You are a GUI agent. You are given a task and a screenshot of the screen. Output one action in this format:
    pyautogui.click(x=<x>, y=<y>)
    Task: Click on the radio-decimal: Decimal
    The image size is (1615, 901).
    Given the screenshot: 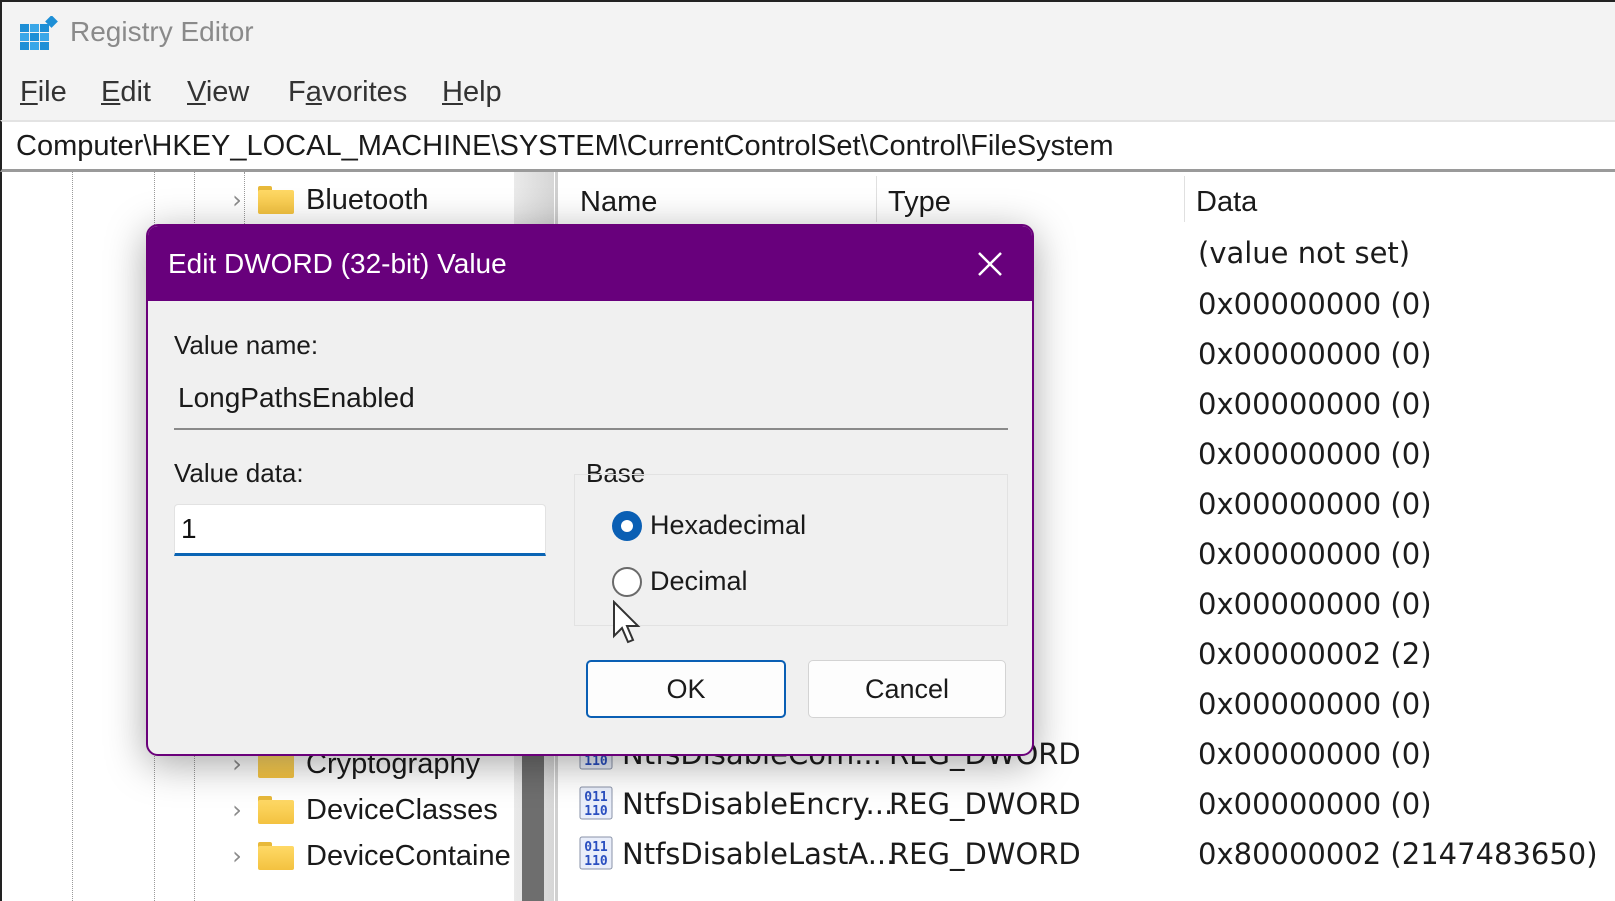 What is the action you would take?
    pyautogui.click(x=680, y=581)
    